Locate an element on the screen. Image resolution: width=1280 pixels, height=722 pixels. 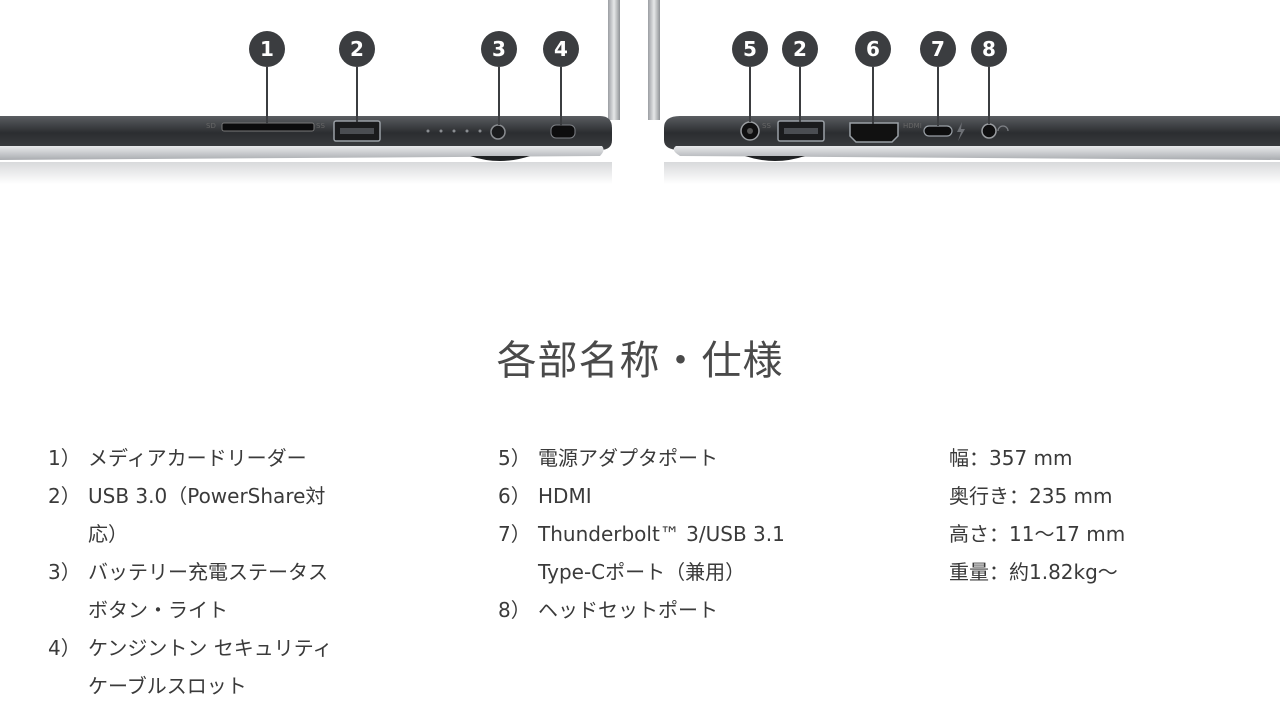
usb-ss-label-left: SS is located at coordinates (320, 126).